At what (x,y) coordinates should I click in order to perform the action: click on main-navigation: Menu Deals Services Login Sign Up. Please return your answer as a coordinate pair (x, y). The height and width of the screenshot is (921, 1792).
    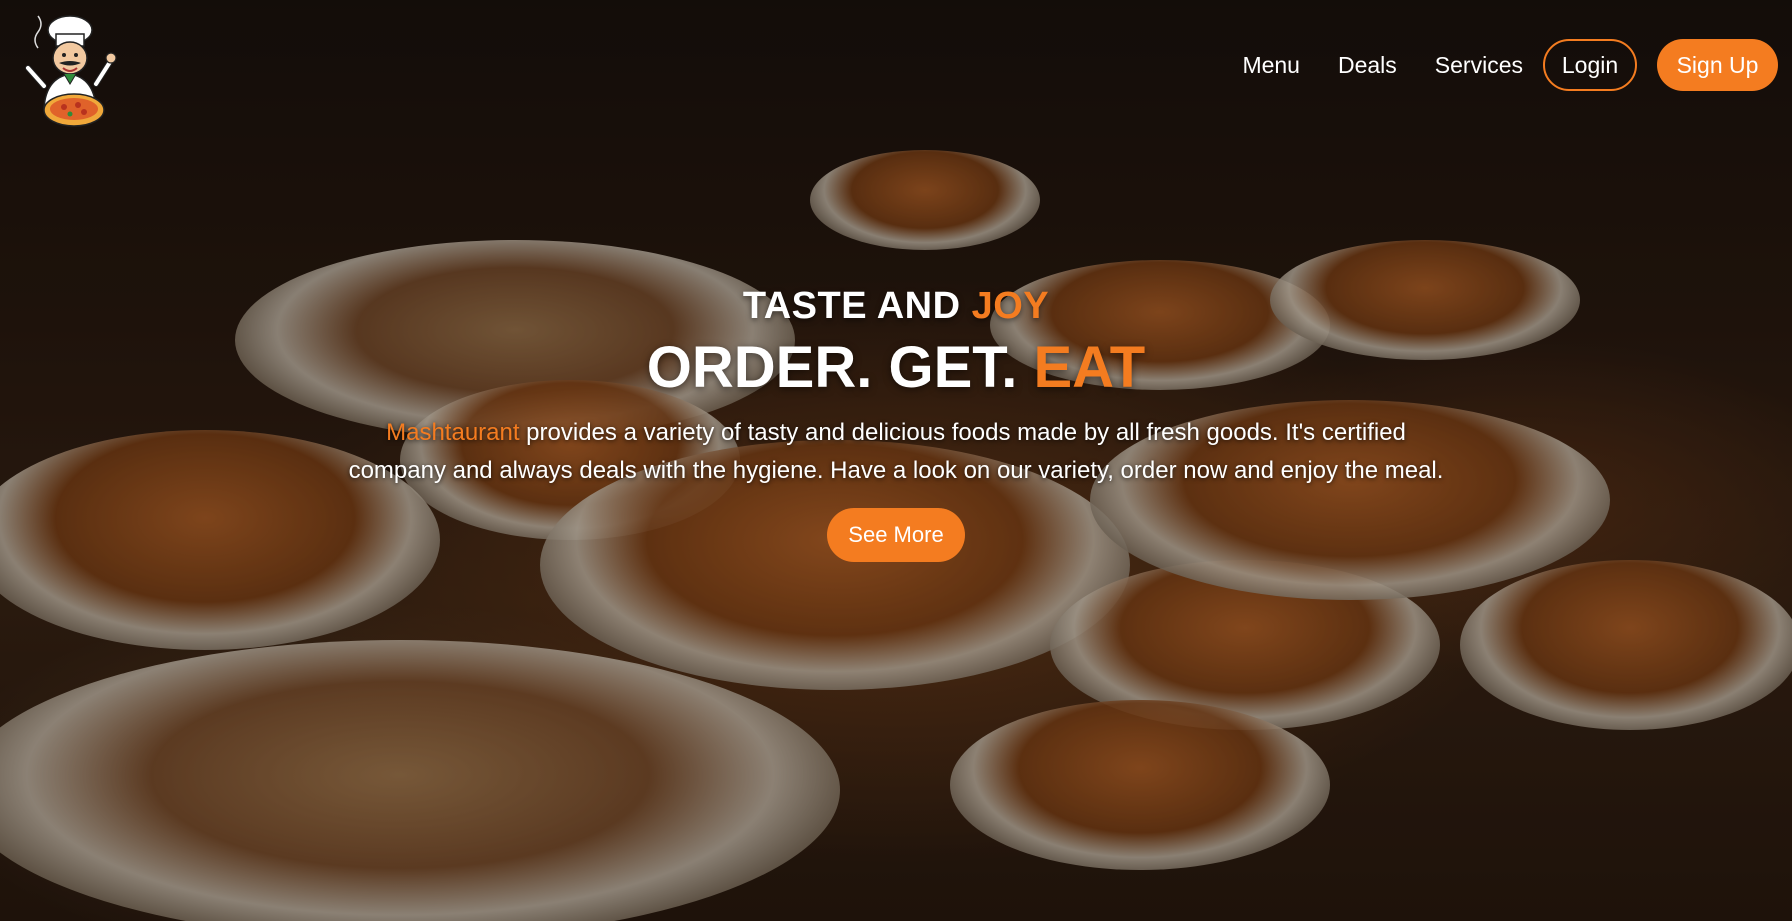
    Looking at the image, I should click on (1510, 65).